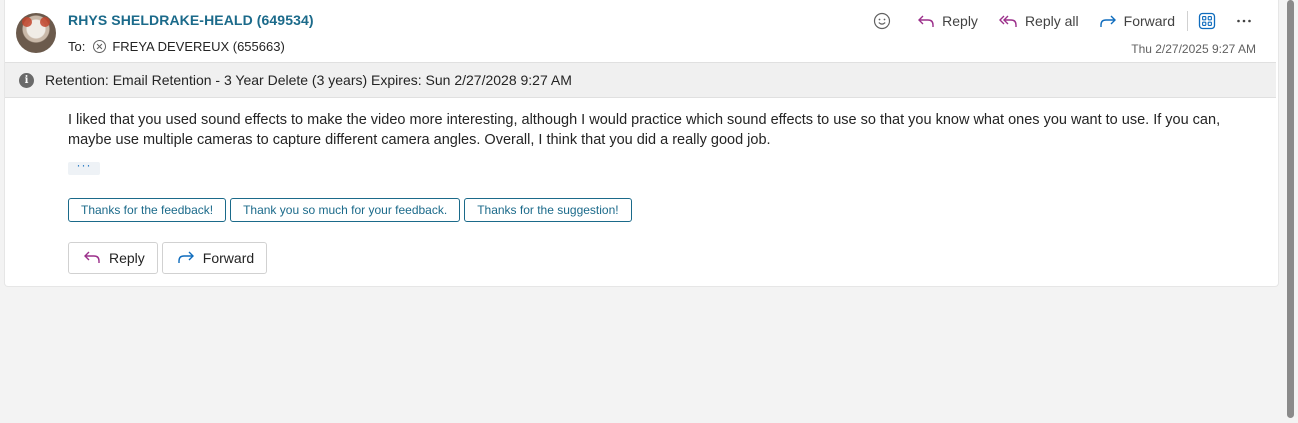  Describe the element at coordinates (548, 210) in the screenshot. I see `suggested-reply-chip: Thanks for the suggestion!` at that location.